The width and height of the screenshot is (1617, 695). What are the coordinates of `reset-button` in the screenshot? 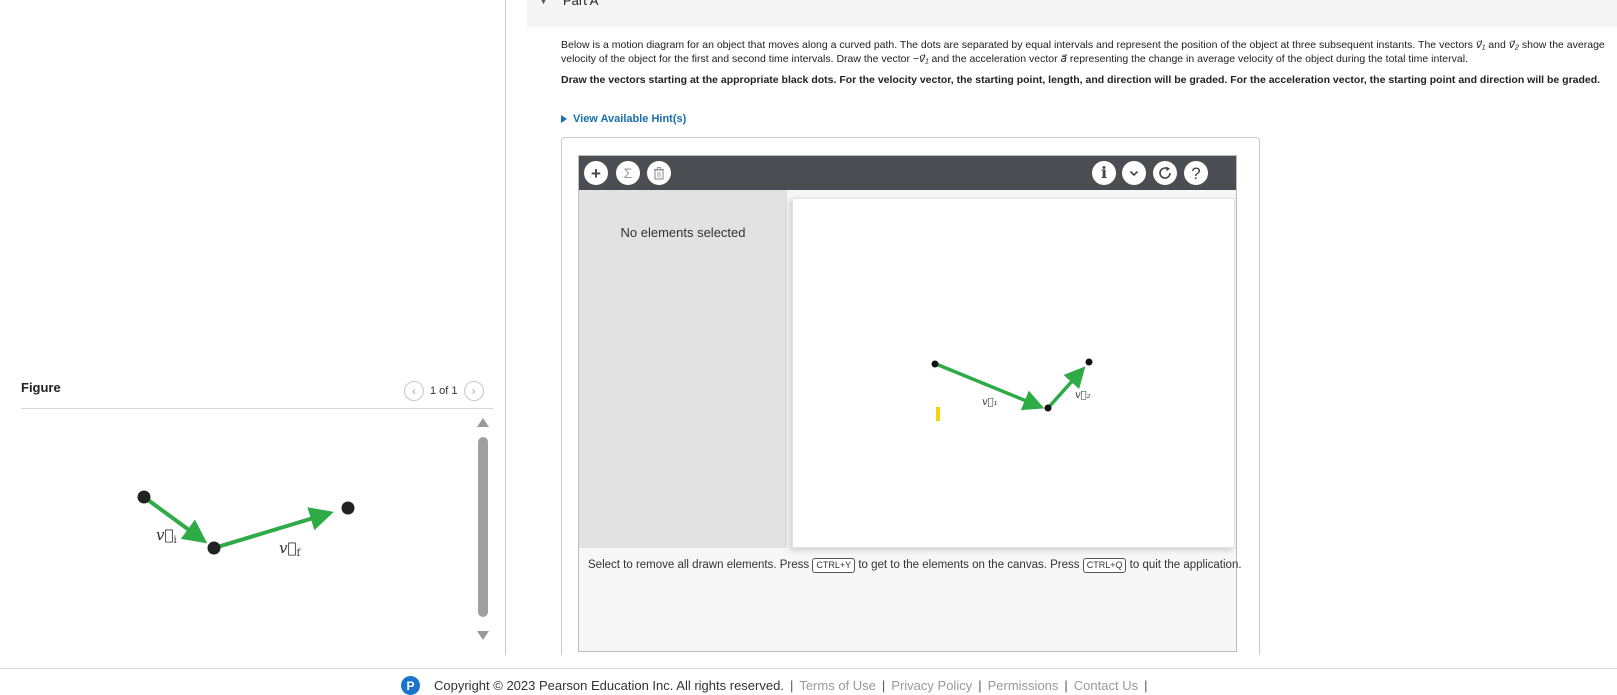 It's located at (1165, 173).